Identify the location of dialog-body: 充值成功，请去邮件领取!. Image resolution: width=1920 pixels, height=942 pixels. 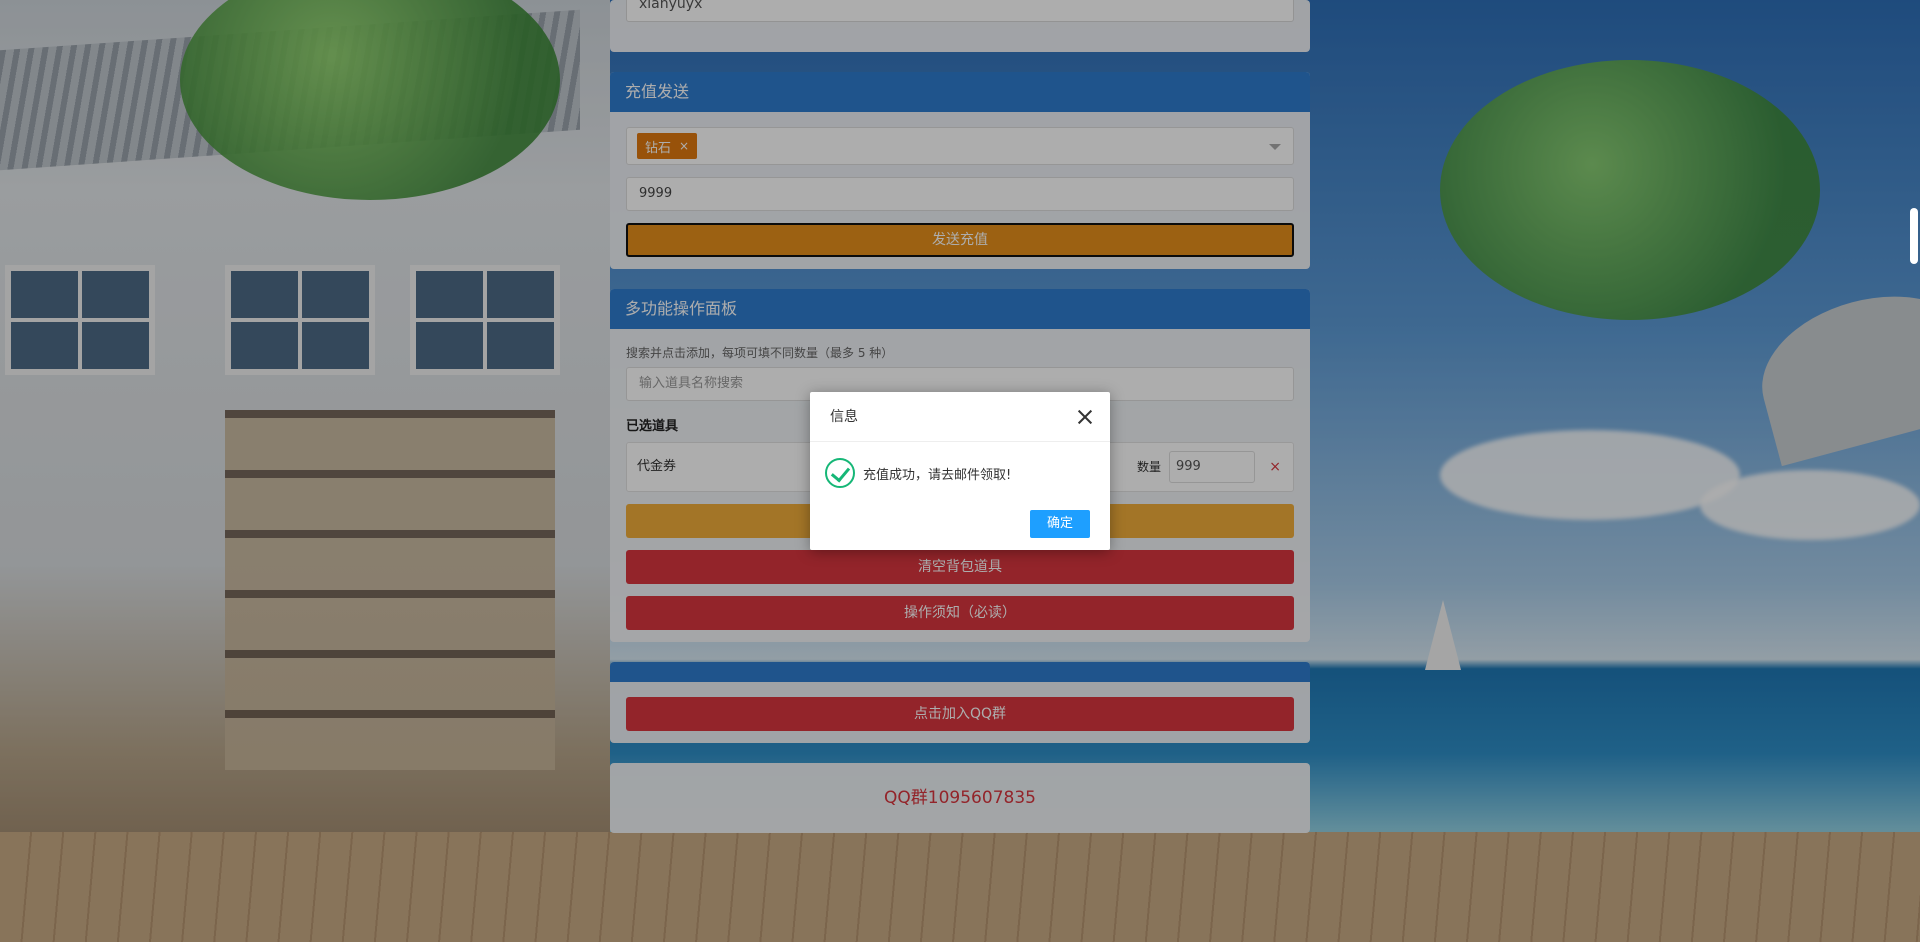
(960, 465).